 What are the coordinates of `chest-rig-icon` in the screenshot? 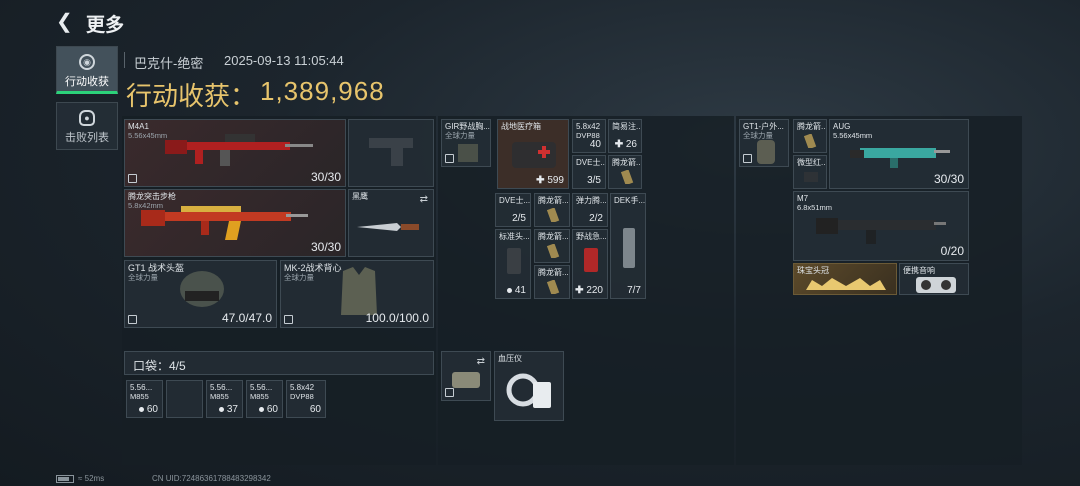 It's located at (468, 153).